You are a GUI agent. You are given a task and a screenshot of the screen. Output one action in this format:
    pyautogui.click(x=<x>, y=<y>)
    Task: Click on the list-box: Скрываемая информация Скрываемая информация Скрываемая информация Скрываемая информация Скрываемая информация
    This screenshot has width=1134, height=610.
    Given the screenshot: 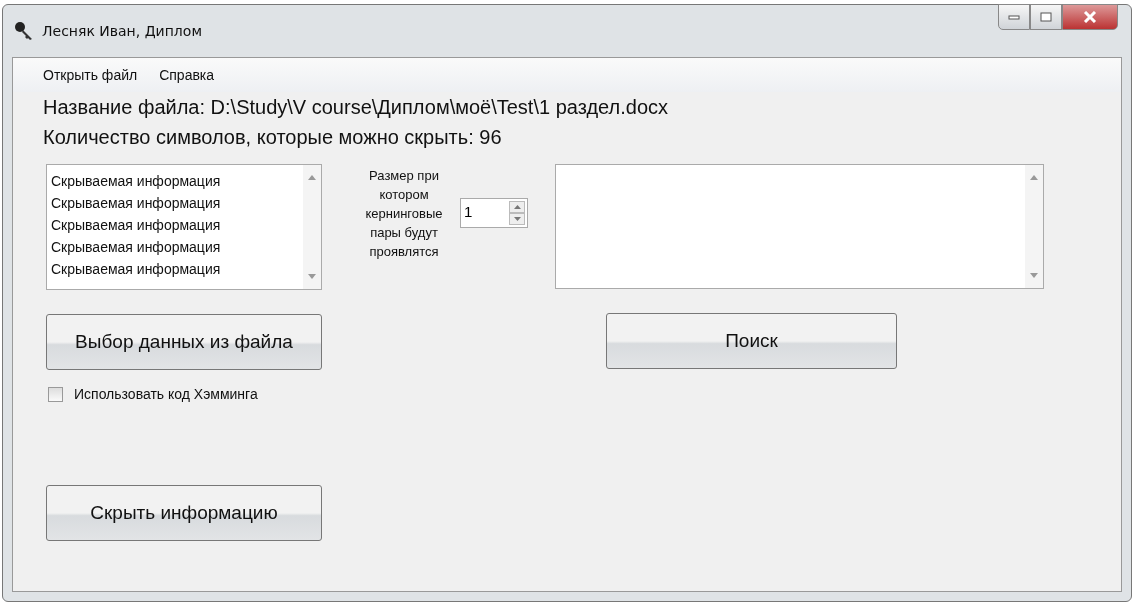 What is the action you would take?
    pyautogui.click(x=184, y=227)
    